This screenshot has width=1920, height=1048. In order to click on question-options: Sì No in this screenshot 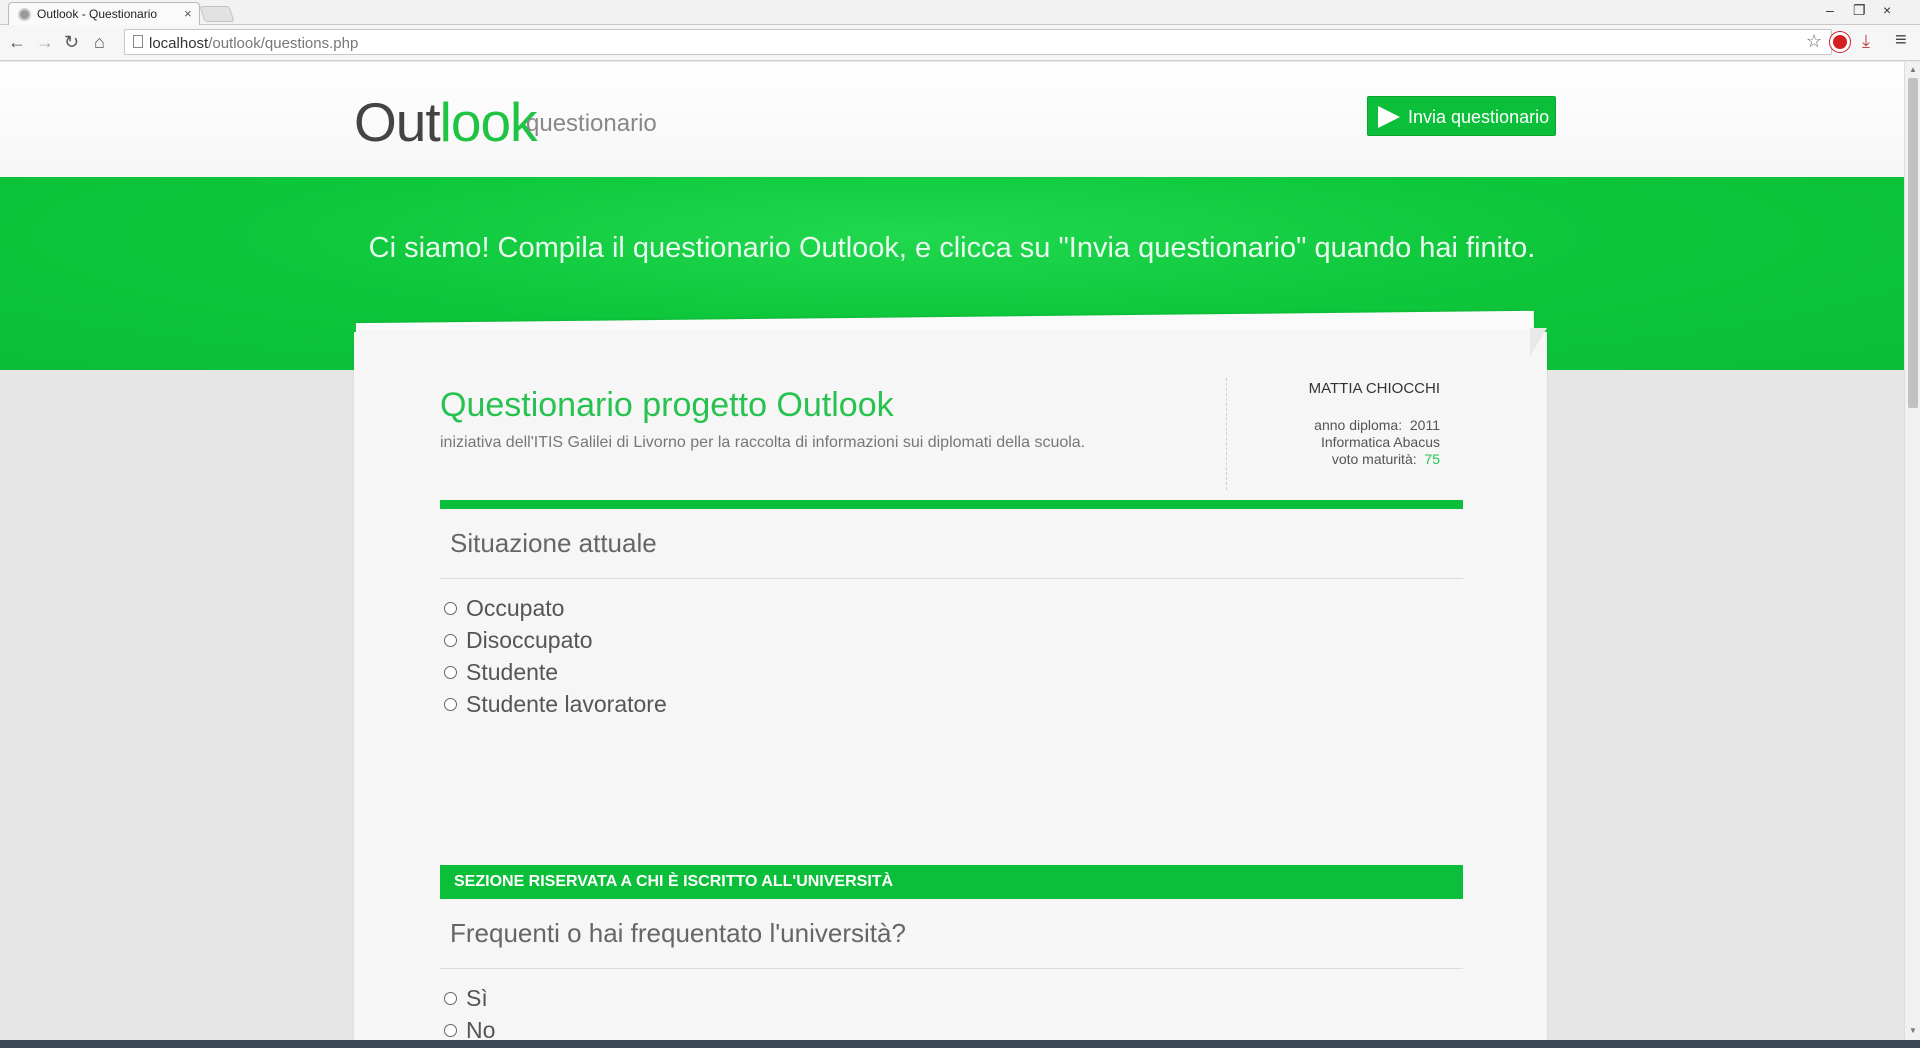, I will do `click(469, 1011)`.